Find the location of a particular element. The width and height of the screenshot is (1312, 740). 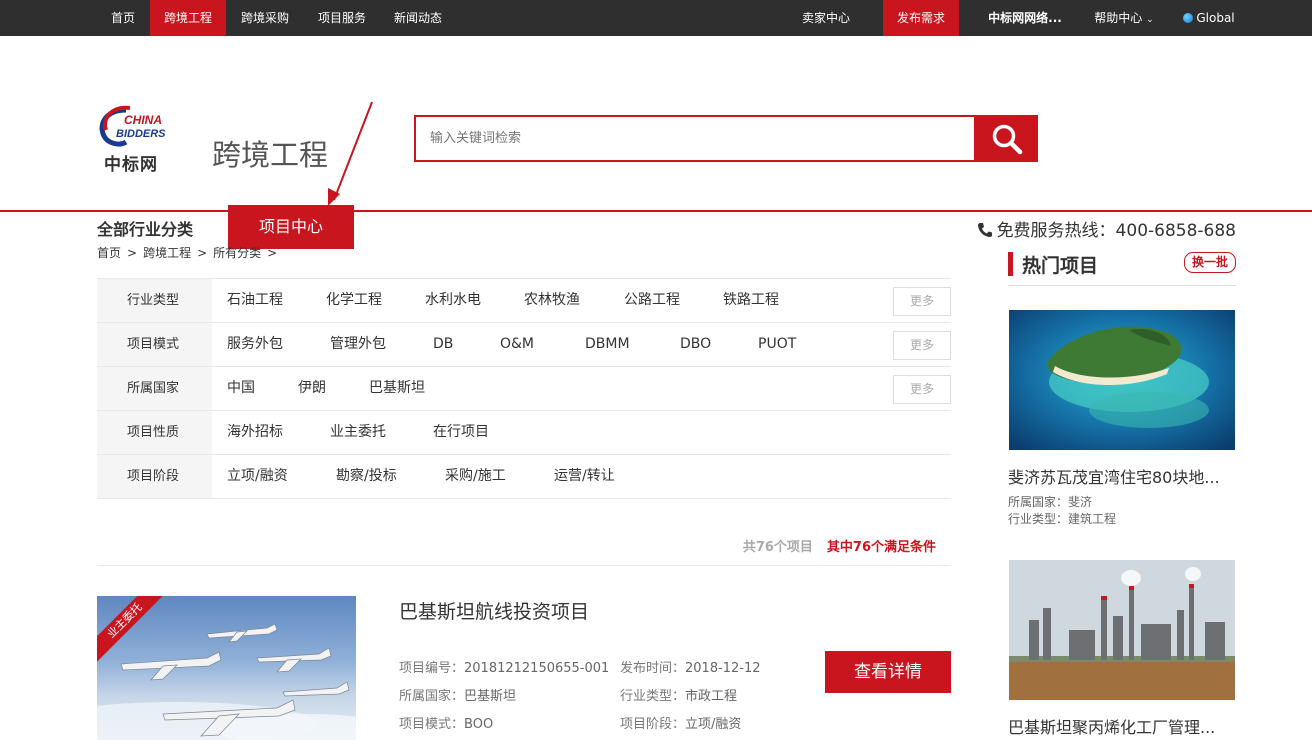

refresh-batch-button: 换一批 is located at coordinates (1210, 262).